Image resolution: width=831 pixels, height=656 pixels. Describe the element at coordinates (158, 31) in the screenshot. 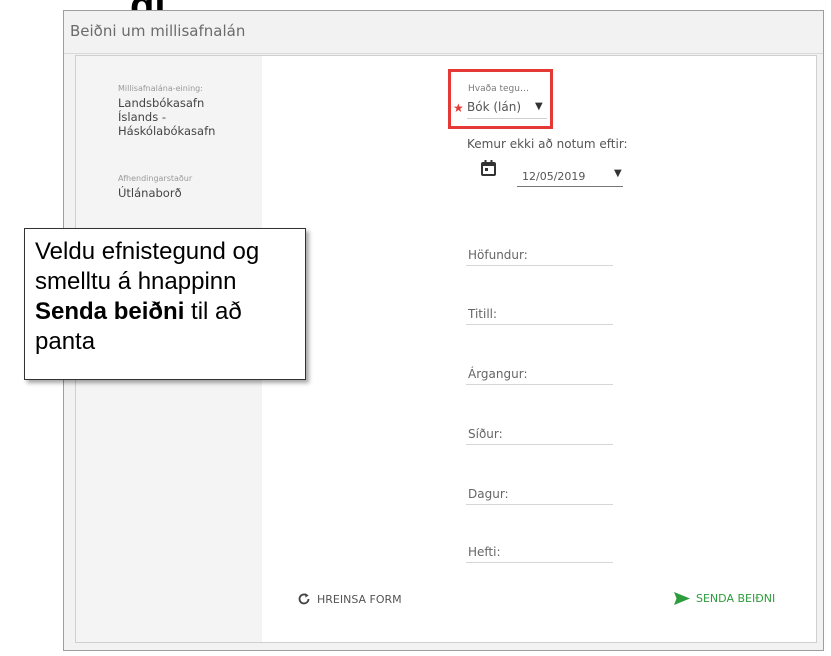

I see `window-title: Beiðni um millisafnalán` at that location.